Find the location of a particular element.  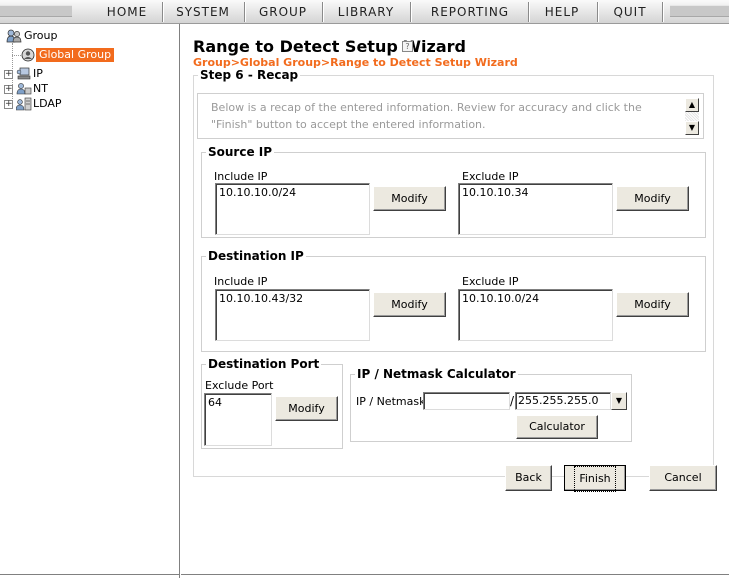

nav-system: SYSTEM is located at coordinates (203, 12).